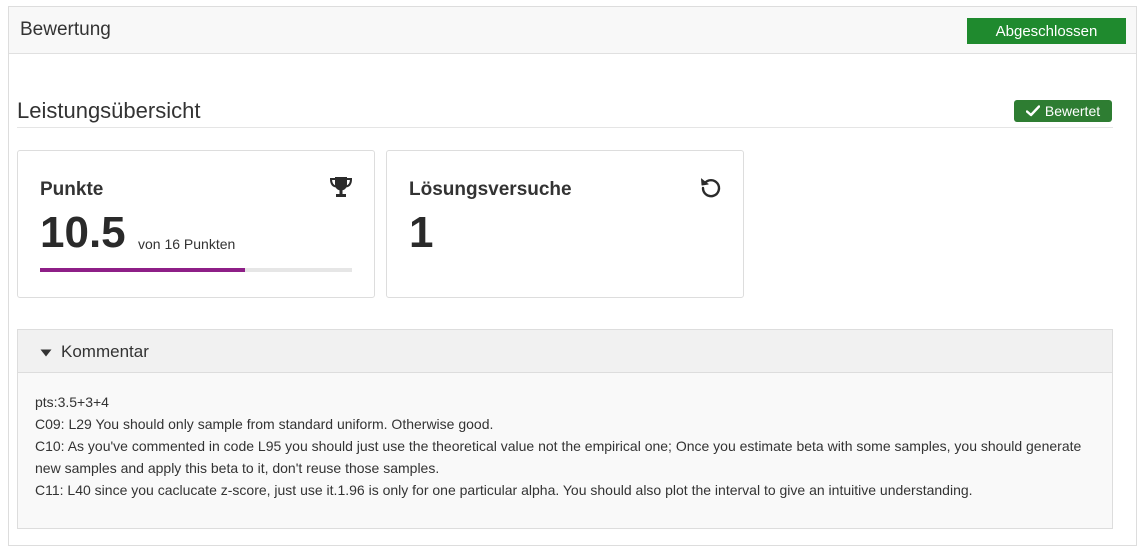 This screenshot has height=546, width=1142. I want to click on comment-line: pts:3.5+3+4, so click(72, 402).